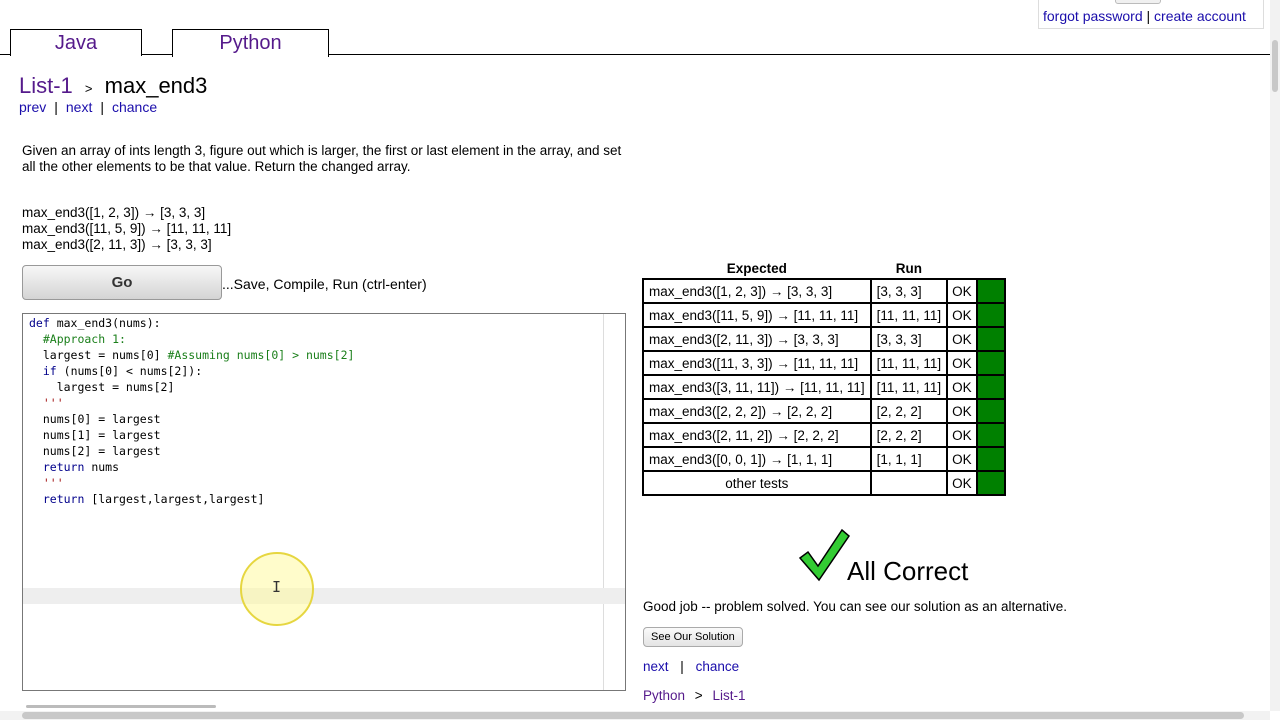 This screenshot has width=1280, height=720. What do you see at coordinates (191, 339) in the screenshot?
I see `code-line: #Approach 1:` at bounding box center [191, 339].